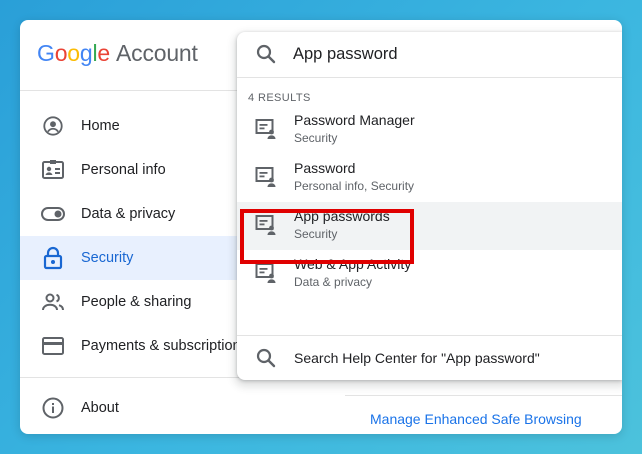  What do you see at coordinates (429, 226) in the screenshot?
I see `search-result-item: App passwords Security` at bounding box center [429, 226].